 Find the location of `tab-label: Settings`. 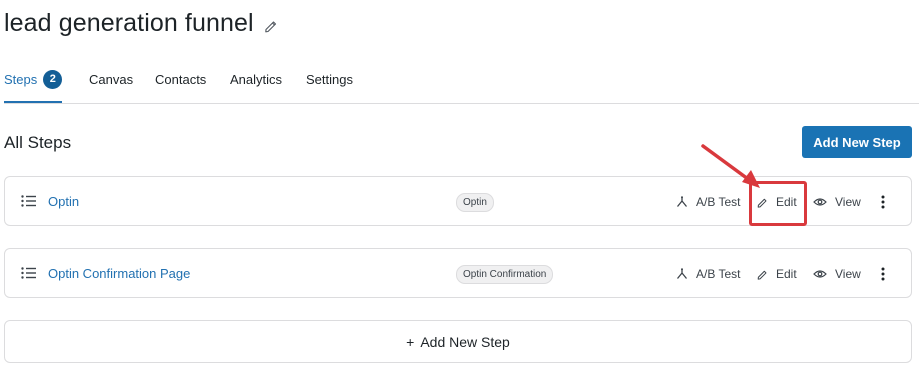

tab-label: Settings is located at coordinates (329, 79).